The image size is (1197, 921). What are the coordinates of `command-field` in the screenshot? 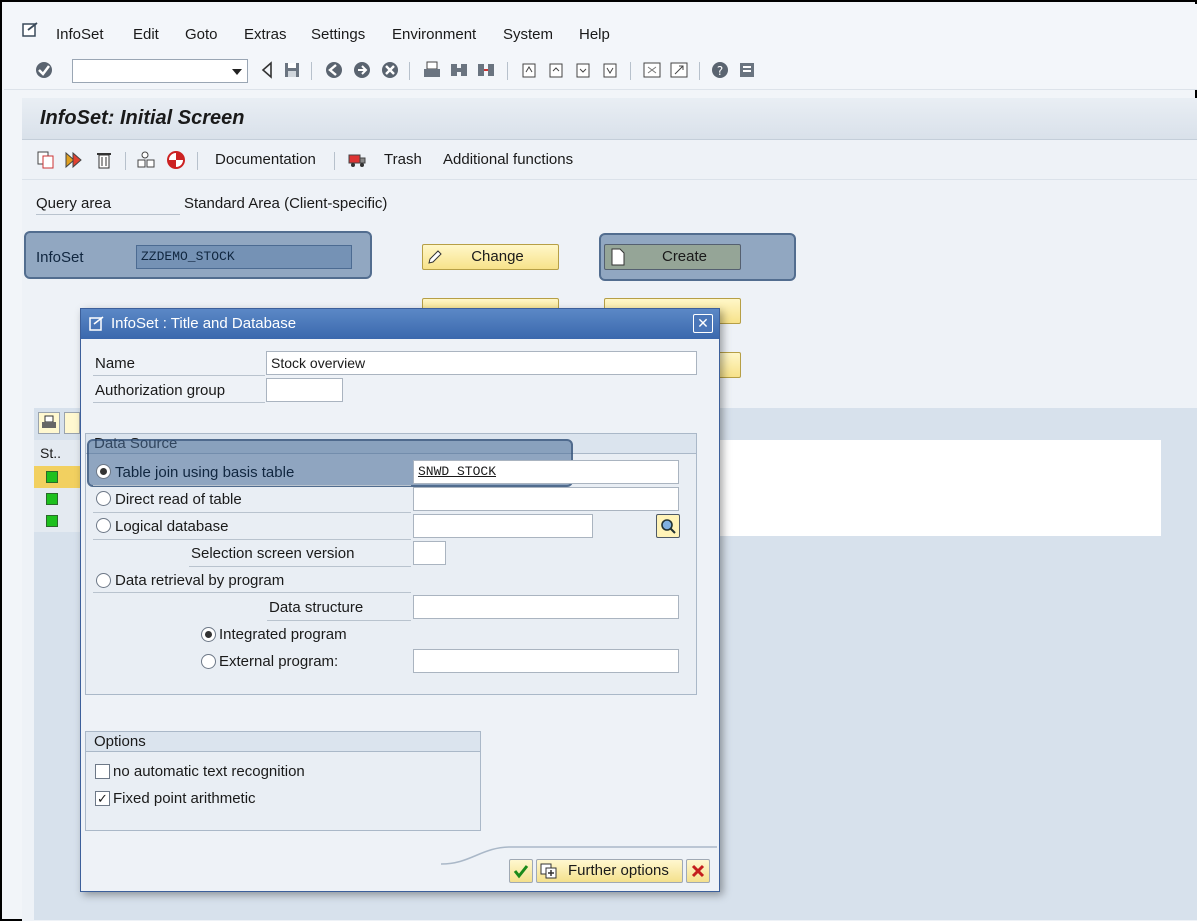 It's located at (160, 71).